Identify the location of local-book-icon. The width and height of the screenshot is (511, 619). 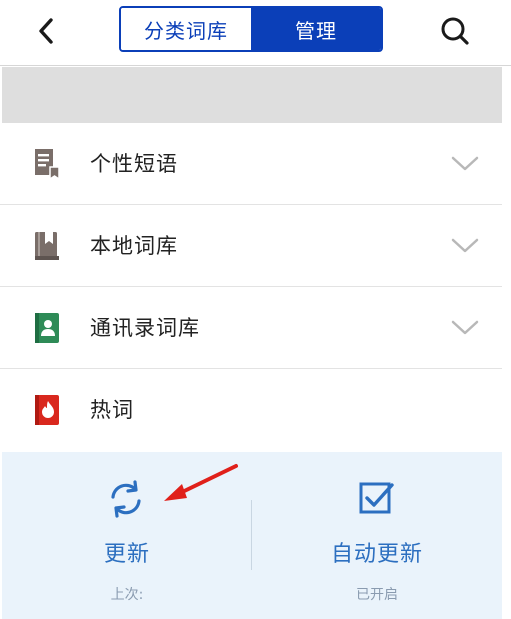
(47, 246).